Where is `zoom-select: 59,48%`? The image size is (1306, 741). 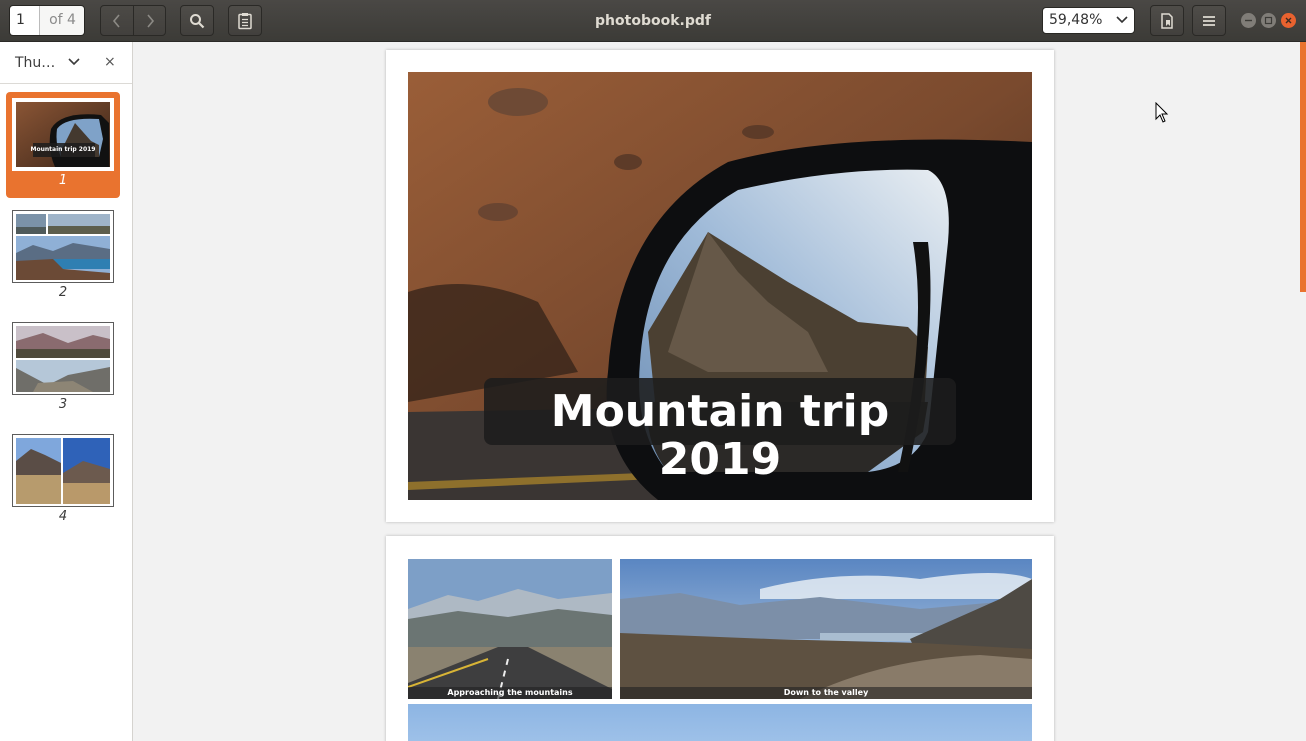
zoom-select: 59,48% is located at coordinates (1088, 20).